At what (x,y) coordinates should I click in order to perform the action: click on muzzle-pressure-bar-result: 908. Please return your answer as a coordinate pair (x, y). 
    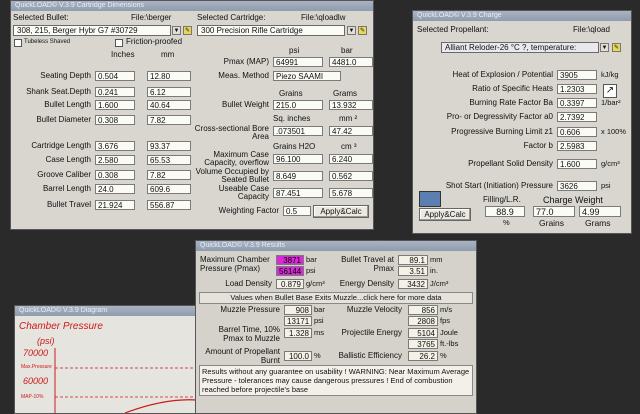
    Looking at the image, I should click on (298, 310).